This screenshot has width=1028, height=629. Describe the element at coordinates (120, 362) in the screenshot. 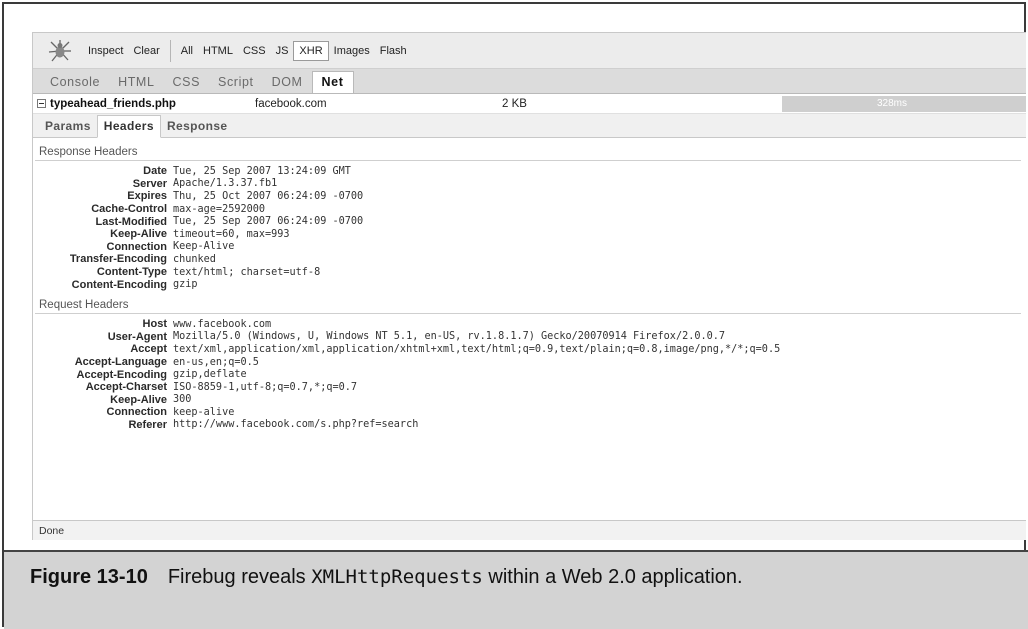

I see `header-name: Accept-Language` at that location.